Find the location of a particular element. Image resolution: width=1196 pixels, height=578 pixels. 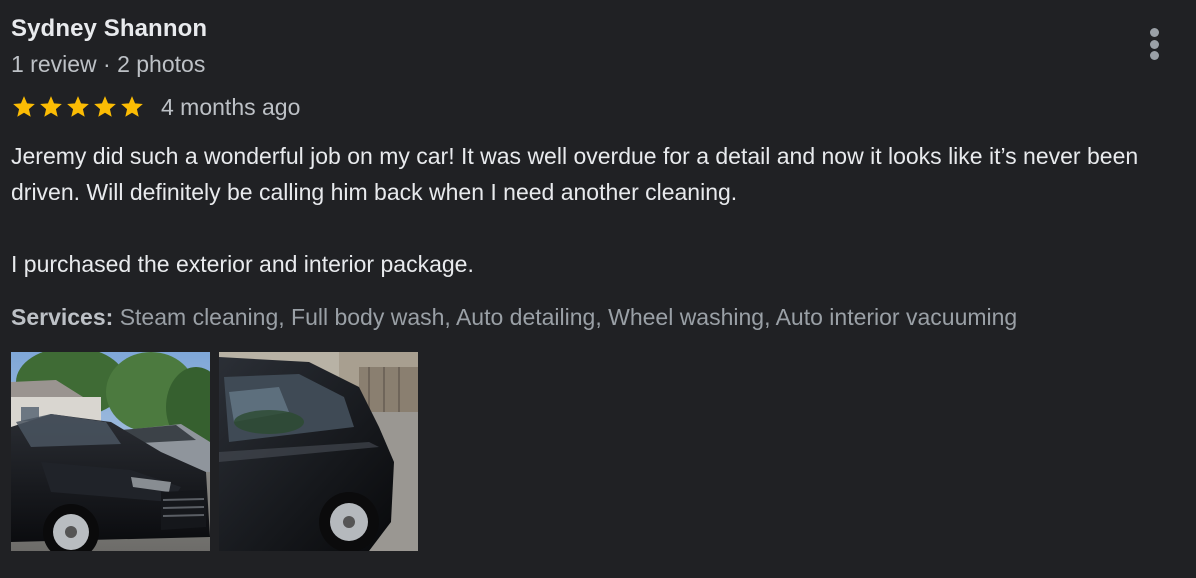

review-date: 4 months ago is located at coordinates (231, 107).